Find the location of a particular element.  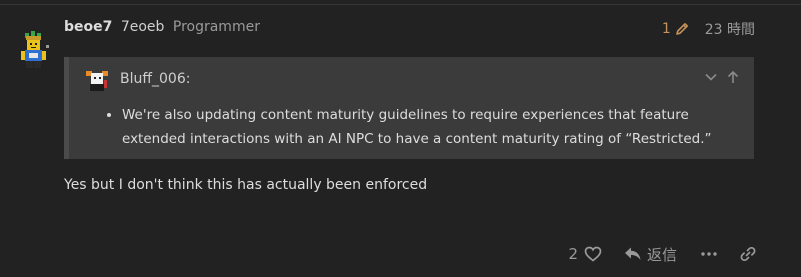

more-options-button is located at coordinates (709, 254).